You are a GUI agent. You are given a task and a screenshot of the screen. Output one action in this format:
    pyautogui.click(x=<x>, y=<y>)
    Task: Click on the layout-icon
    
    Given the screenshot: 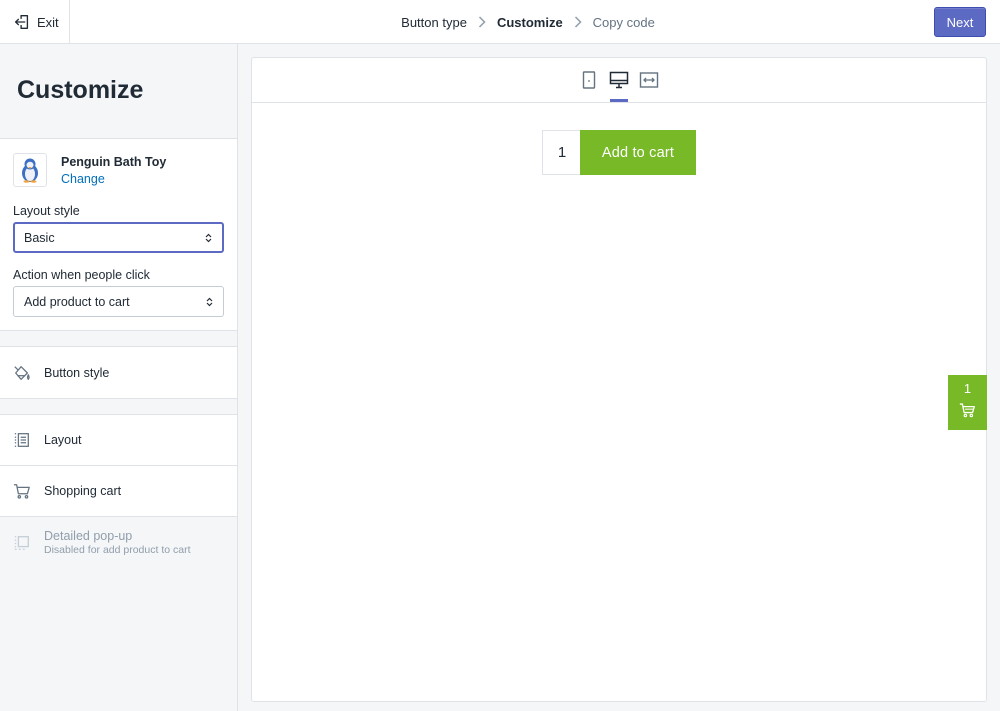 What is the action you would take?
    pyautogui.click(x=22, y=440)
    